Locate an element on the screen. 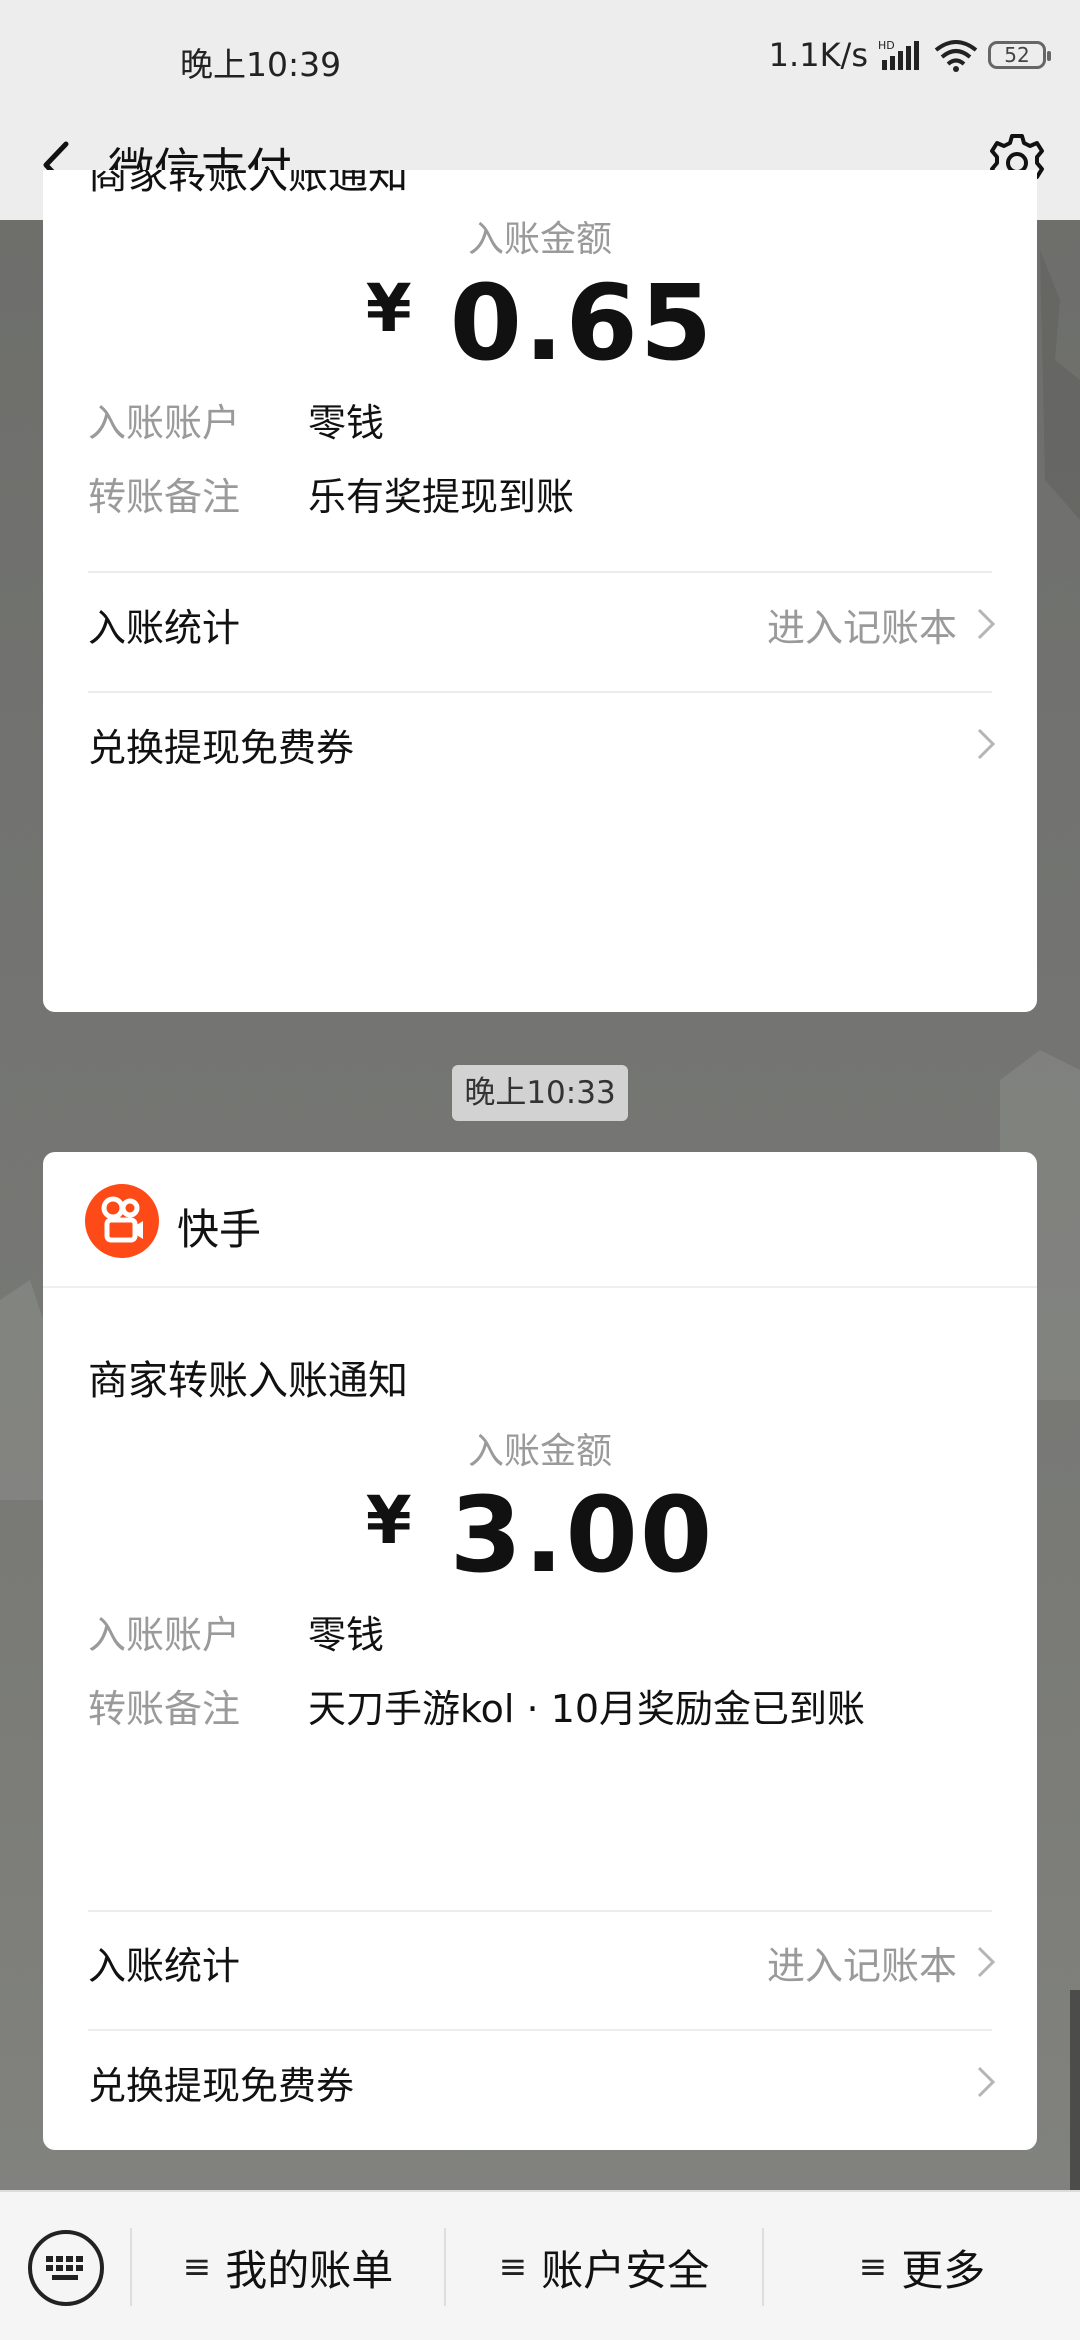 This screenshot has width=1080, height=2340. battery-level: 52 is located at coordinates (1017, 55).